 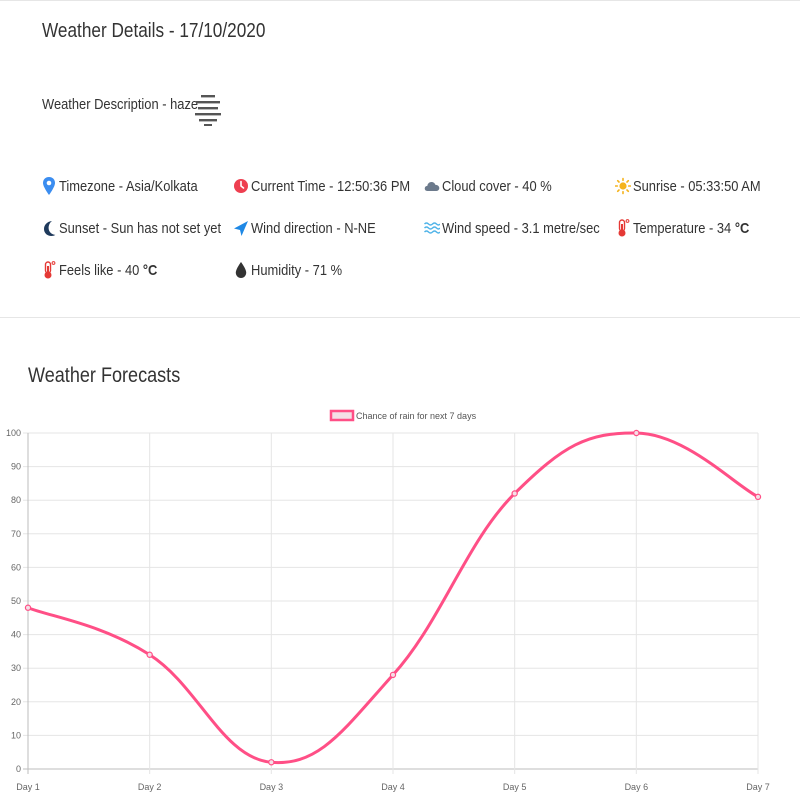 What do you see at coordinates (331, 186) in the screenshot?
I see `current-time-text: Current Time - 12:50:36 PM` at bounding box center [331, 186].